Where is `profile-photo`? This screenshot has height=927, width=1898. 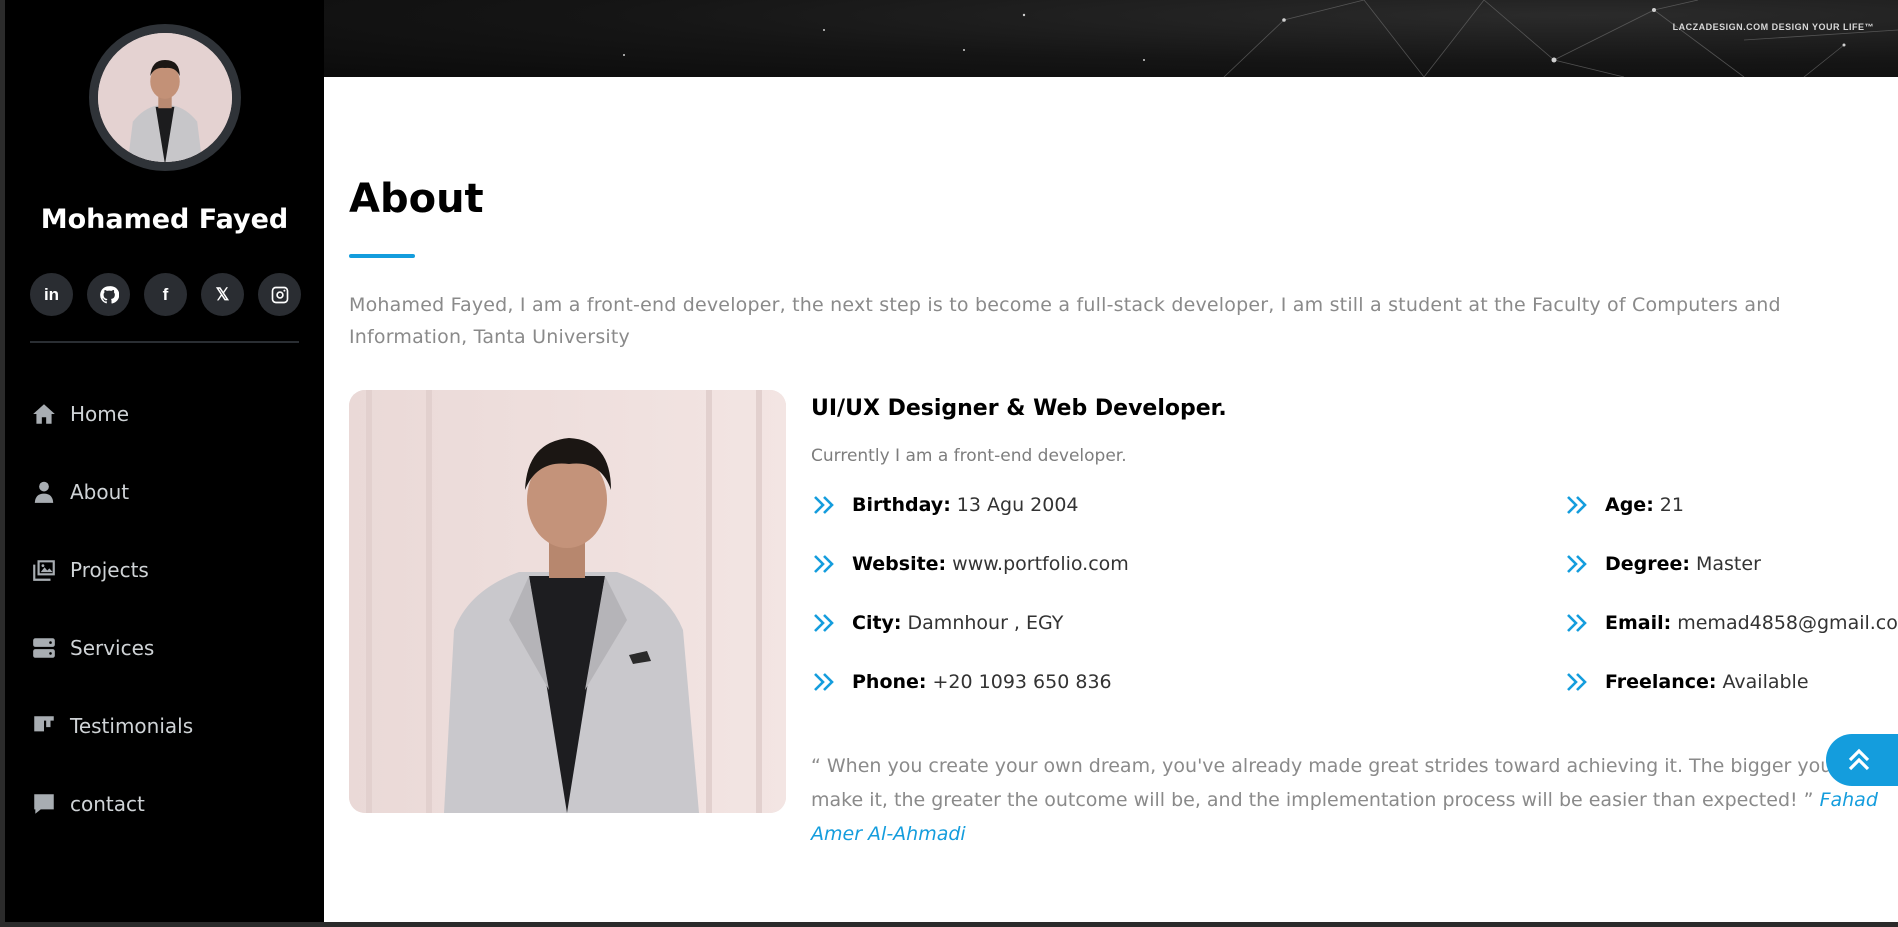 profile-photo is located at coordinates (165, 97).